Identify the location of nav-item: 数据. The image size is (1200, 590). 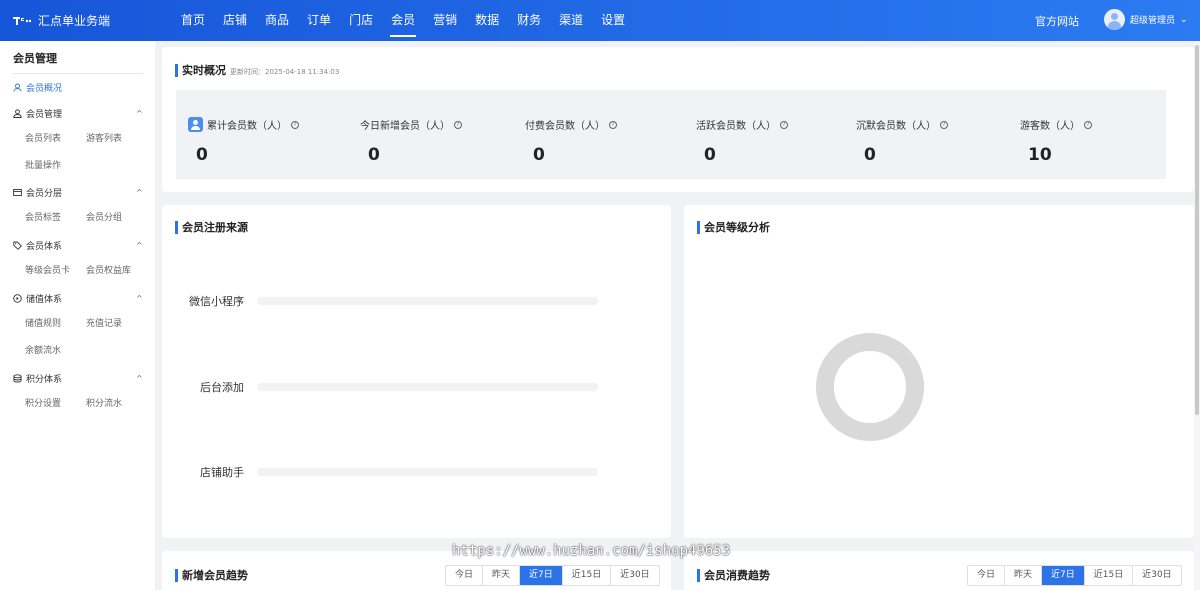
(487, 20).